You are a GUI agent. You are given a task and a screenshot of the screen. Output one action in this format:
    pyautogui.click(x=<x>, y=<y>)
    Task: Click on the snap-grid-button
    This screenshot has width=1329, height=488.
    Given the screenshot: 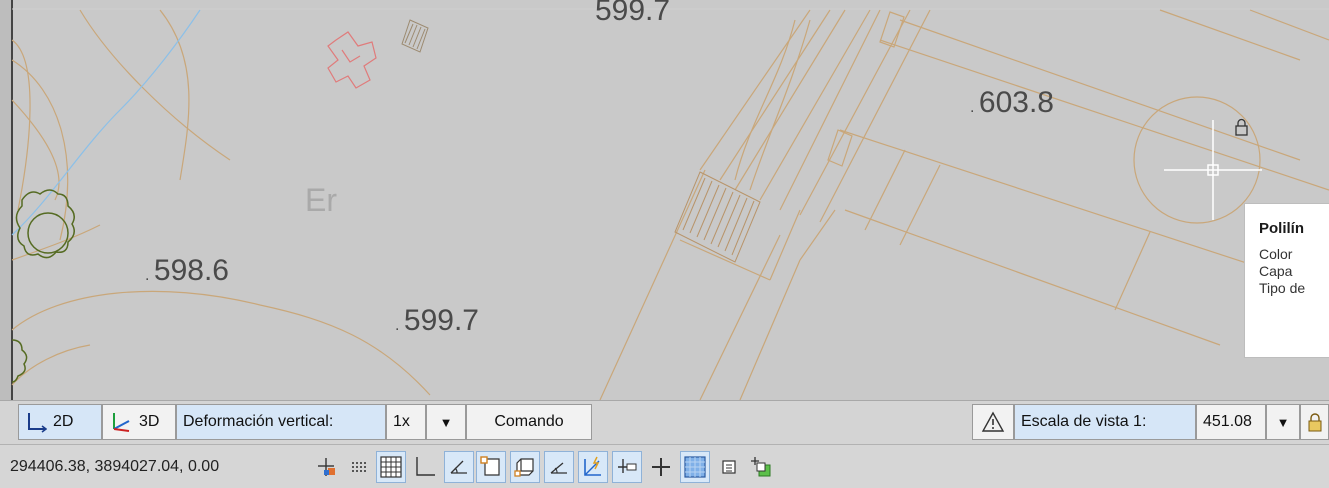 What is the action you would take?
    pyautogui.click(x=359, y=467)
    